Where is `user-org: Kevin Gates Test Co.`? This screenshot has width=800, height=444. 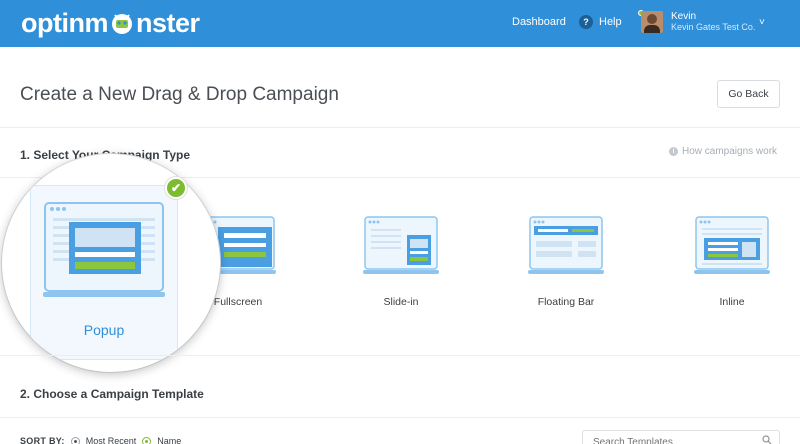 user-org: Kevin Gates Test Co. is located at coordinates (713, 27).